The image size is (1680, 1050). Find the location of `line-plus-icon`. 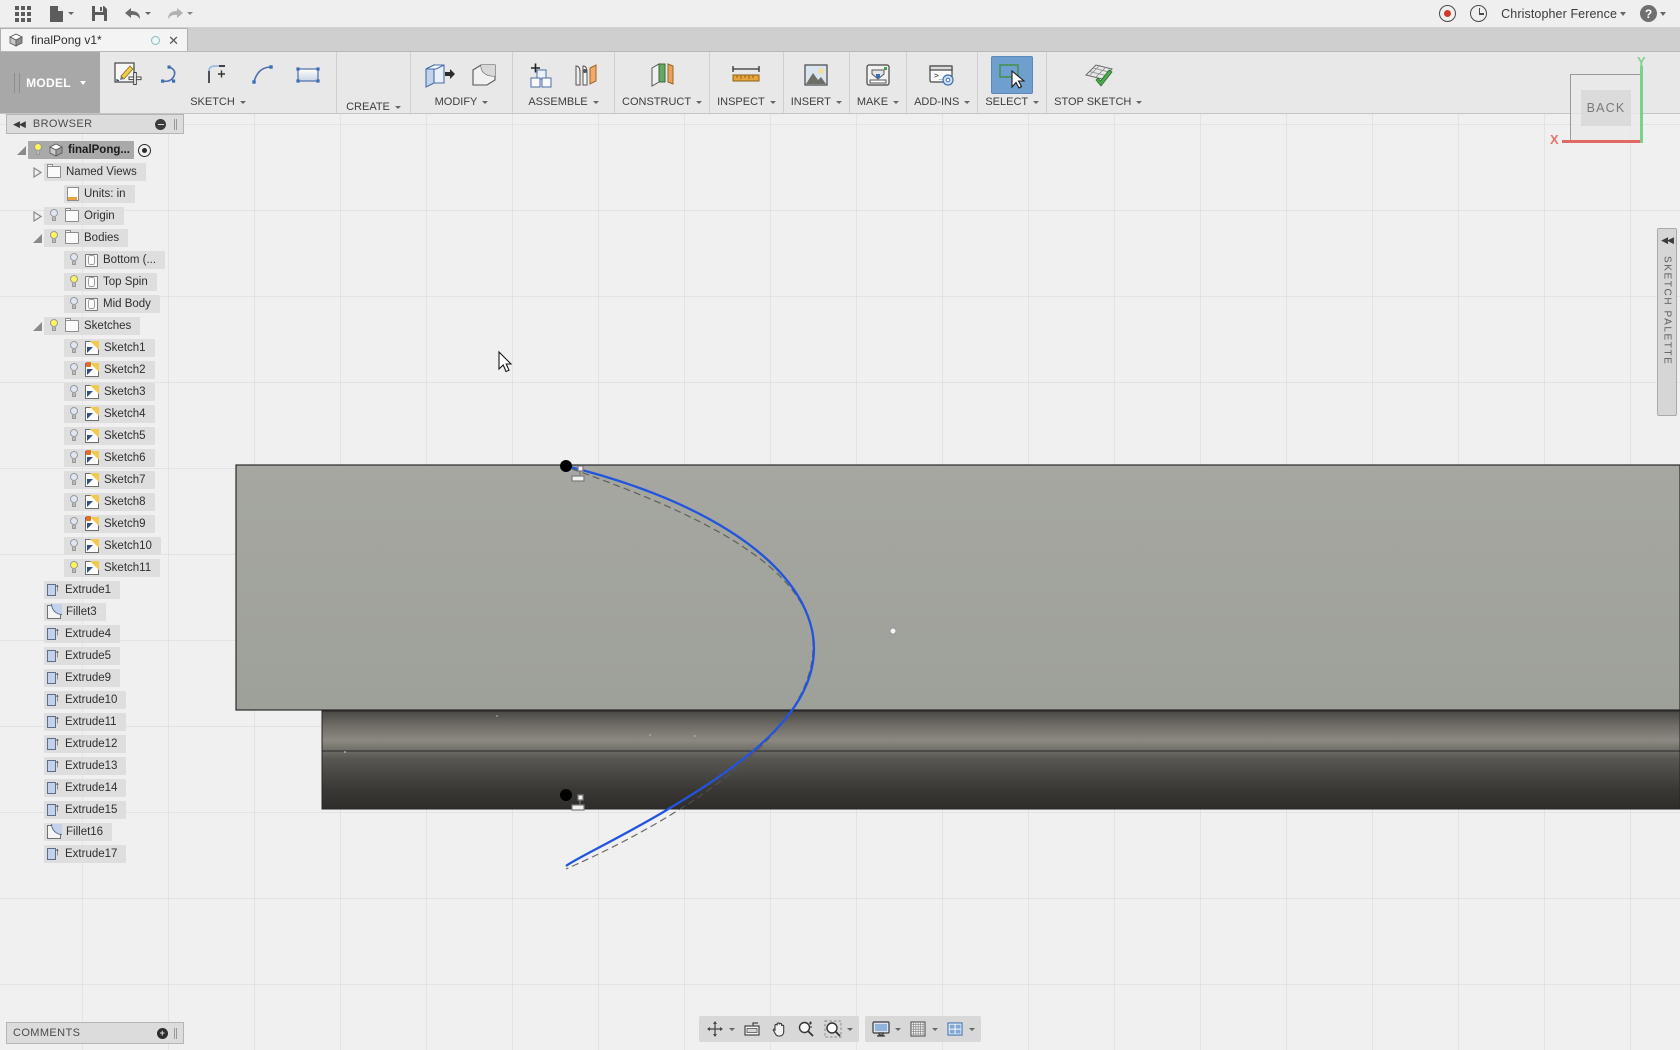

line-plus-icon is located at coordinates (218, 75).